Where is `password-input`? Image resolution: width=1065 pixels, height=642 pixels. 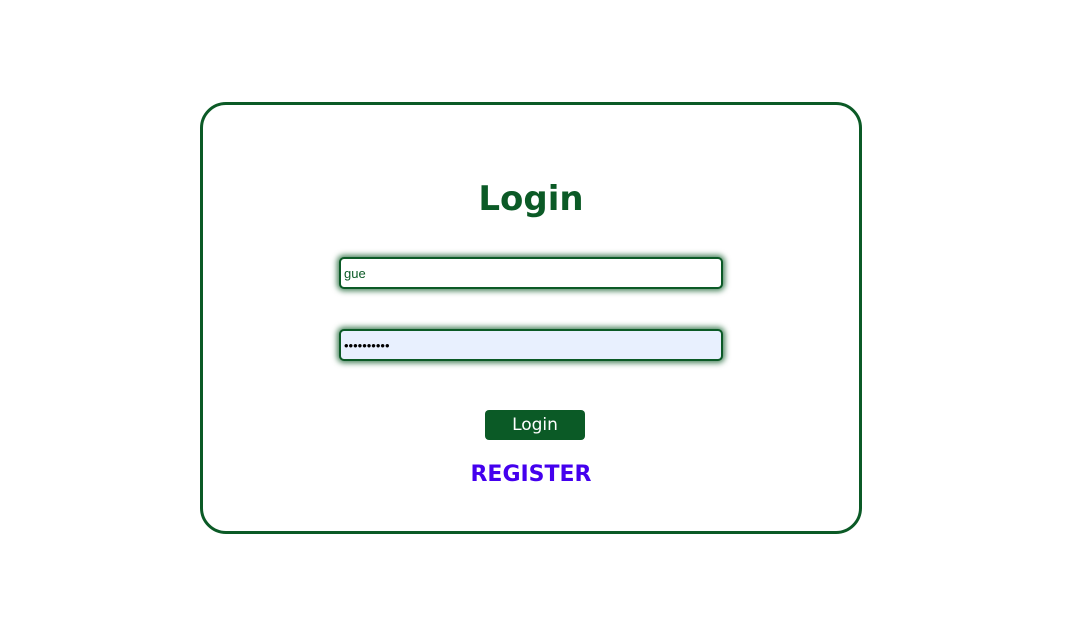 password-input is located at coordinates (531, 345).